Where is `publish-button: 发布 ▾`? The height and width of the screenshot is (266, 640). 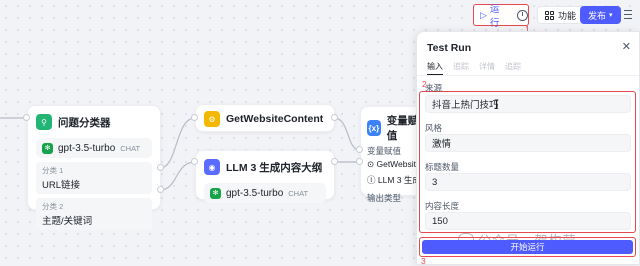 publish-button: 发布 ▾ is located at coordinates (600, 15).